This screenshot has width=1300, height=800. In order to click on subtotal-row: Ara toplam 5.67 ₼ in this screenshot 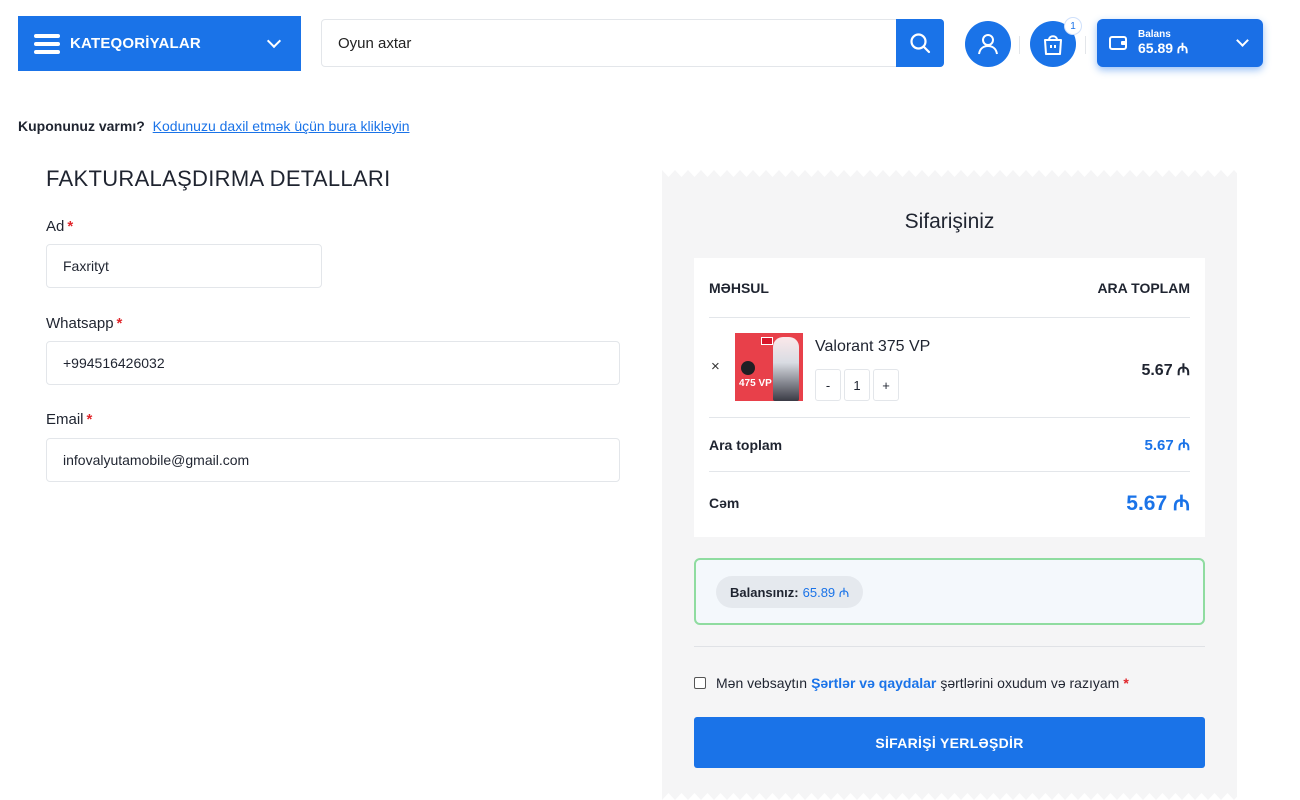, I will do `click(949, 445)`.